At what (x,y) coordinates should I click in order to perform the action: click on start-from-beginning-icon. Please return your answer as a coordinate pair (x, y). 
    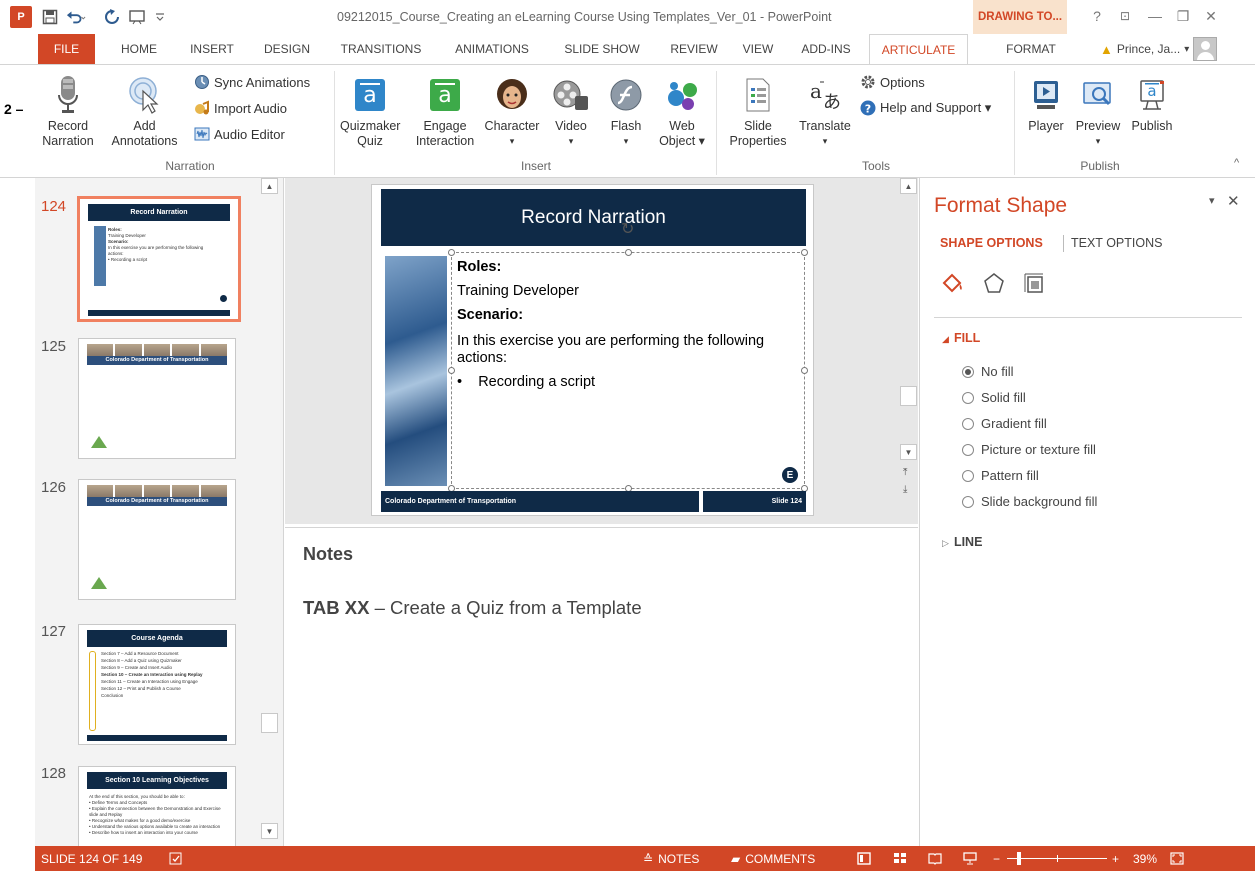
    Looking at the image, I should click on (138, 17).